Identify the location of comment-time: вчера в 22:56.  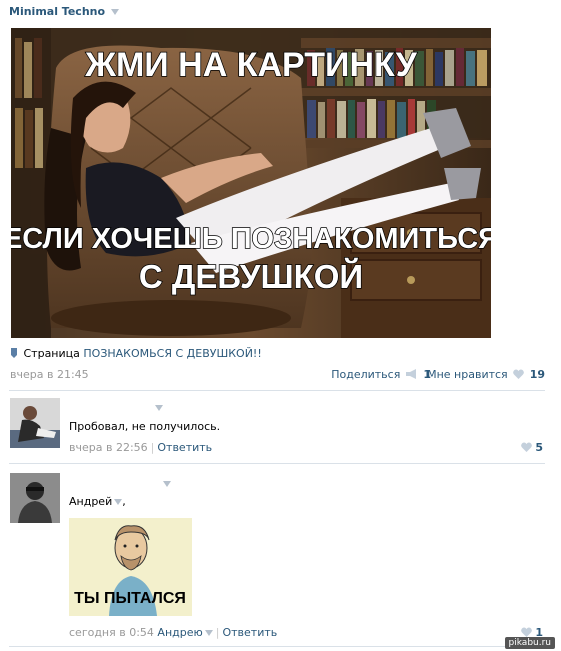
(108, 447).